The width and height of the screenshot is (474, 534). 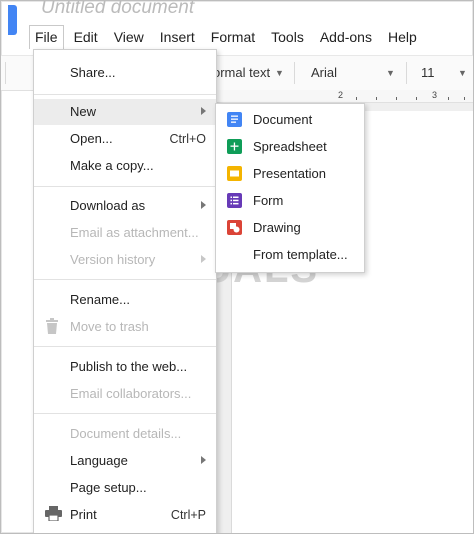 I want to click on forms-icon, so click(x=234, y=200).